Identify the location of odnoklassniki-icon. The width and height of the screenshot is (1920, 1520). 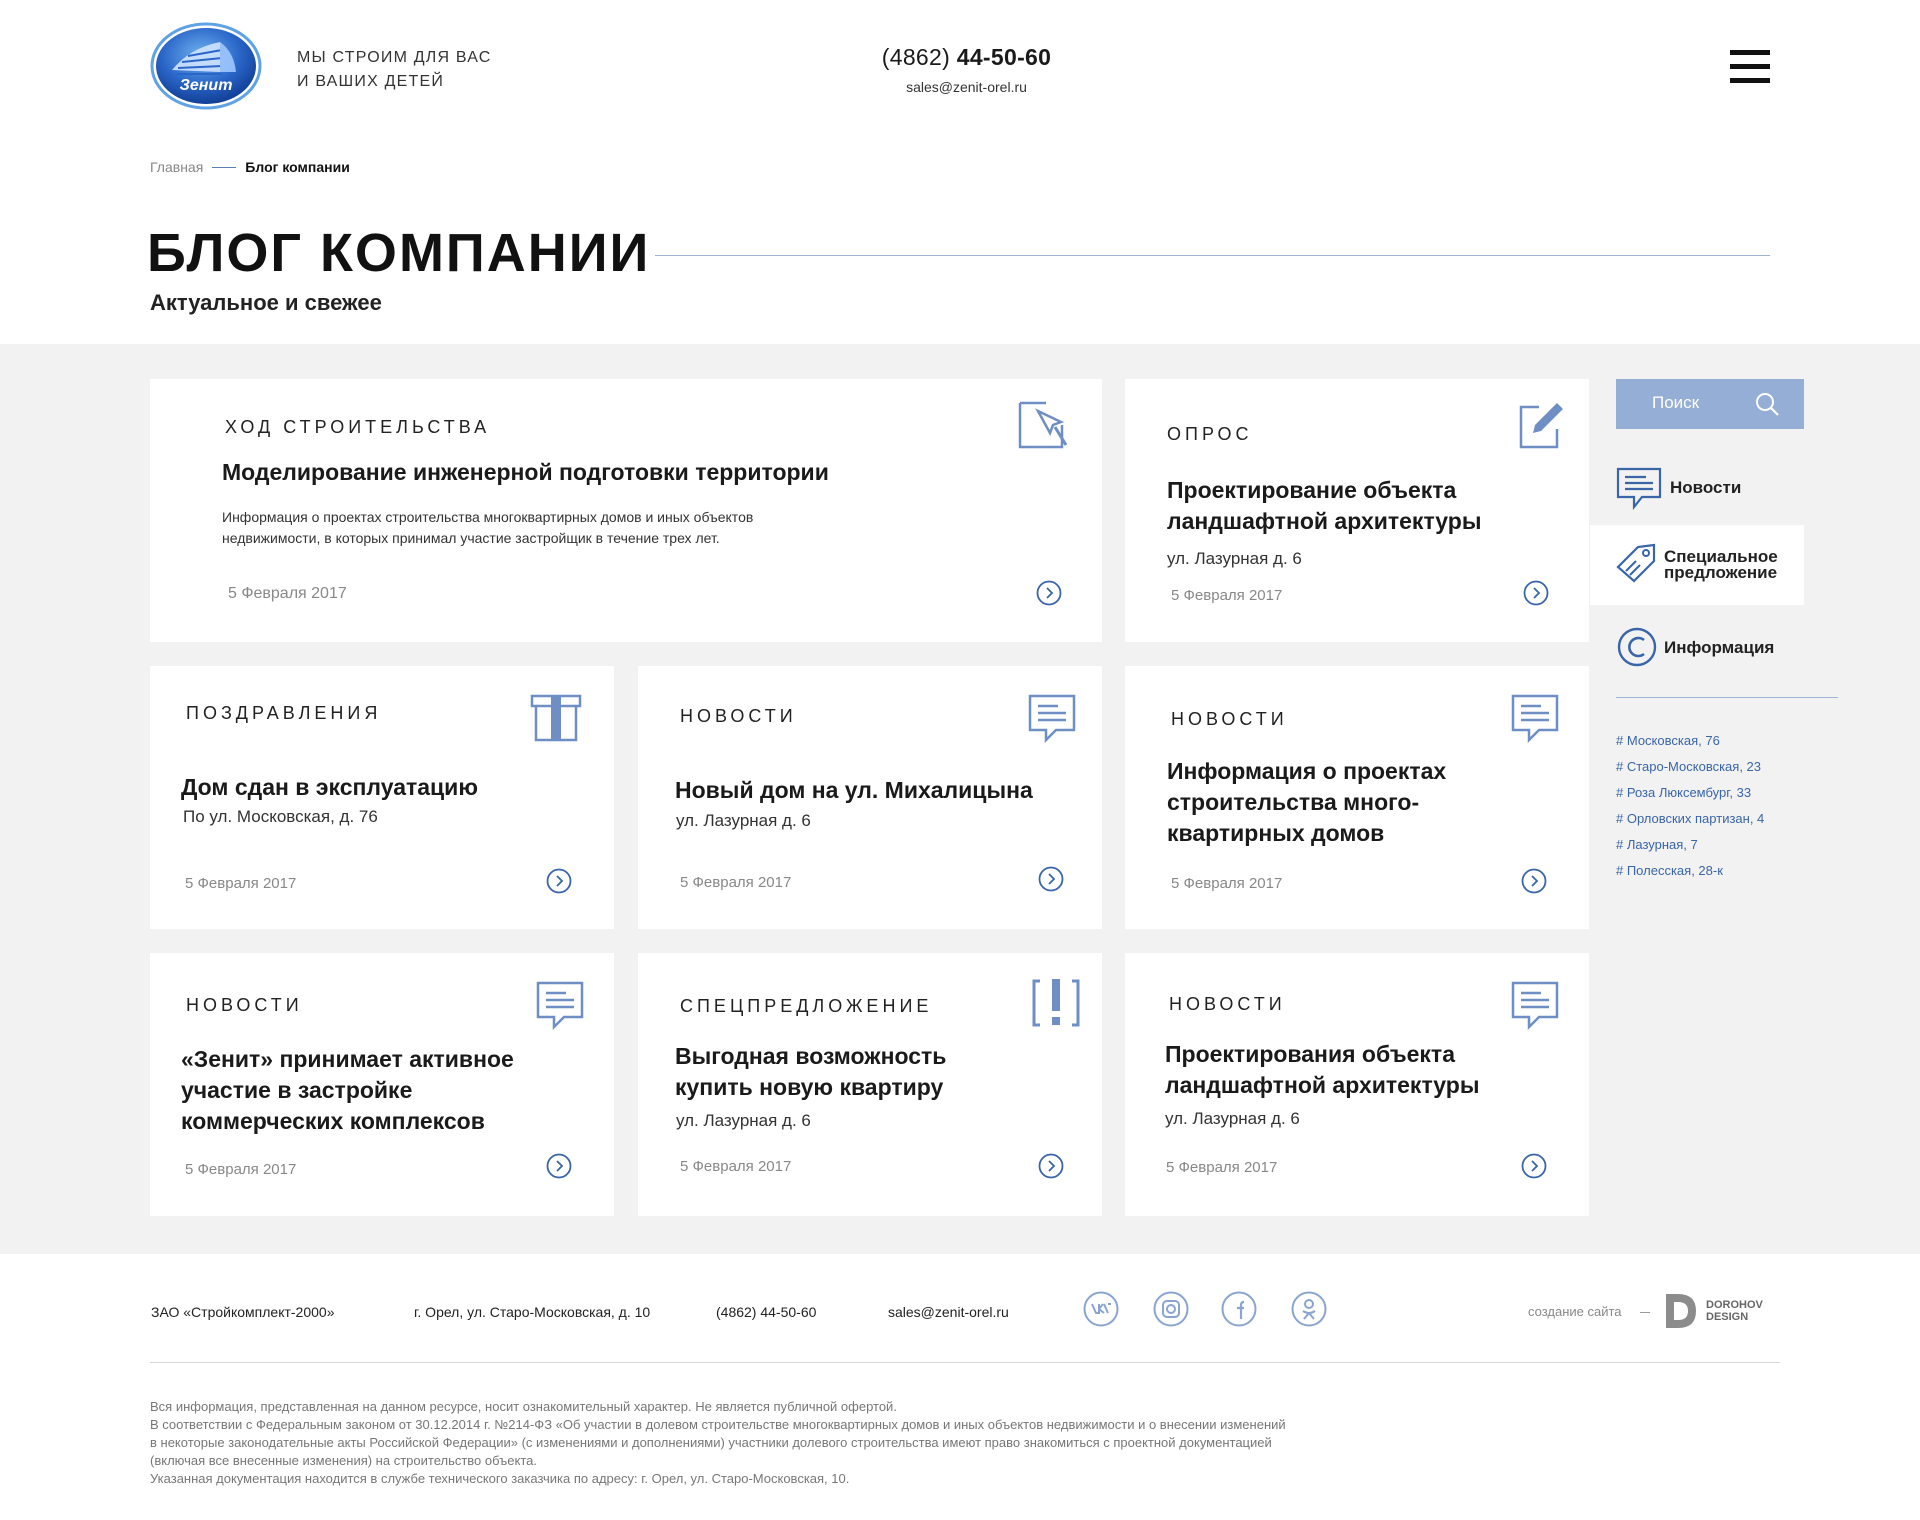
(1309, 1309).